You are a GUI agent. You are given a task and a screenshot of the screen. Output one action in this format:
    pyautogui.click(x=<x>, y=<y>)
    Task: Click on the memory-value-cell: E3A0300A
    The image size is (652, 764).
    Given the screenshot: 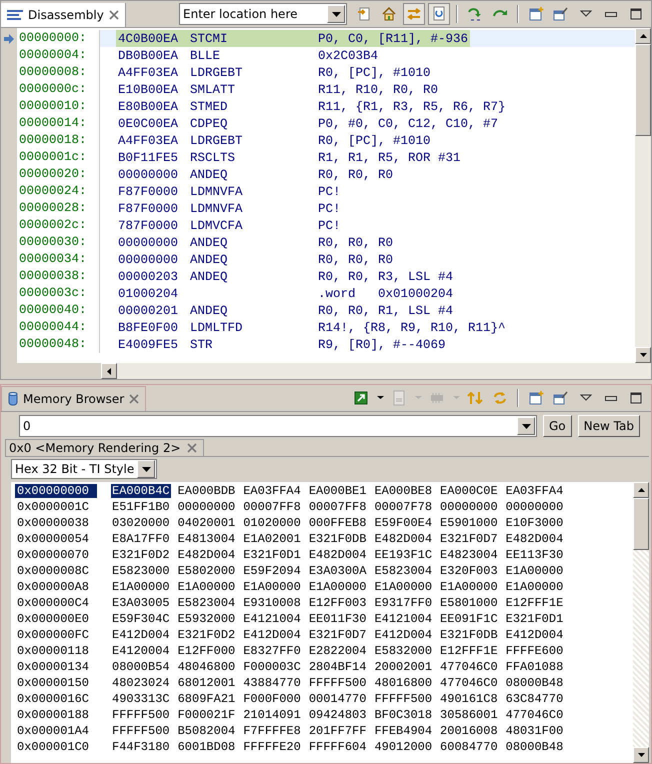 What is the action you would take?
    pyautogui.click(x=338, y=571)
    